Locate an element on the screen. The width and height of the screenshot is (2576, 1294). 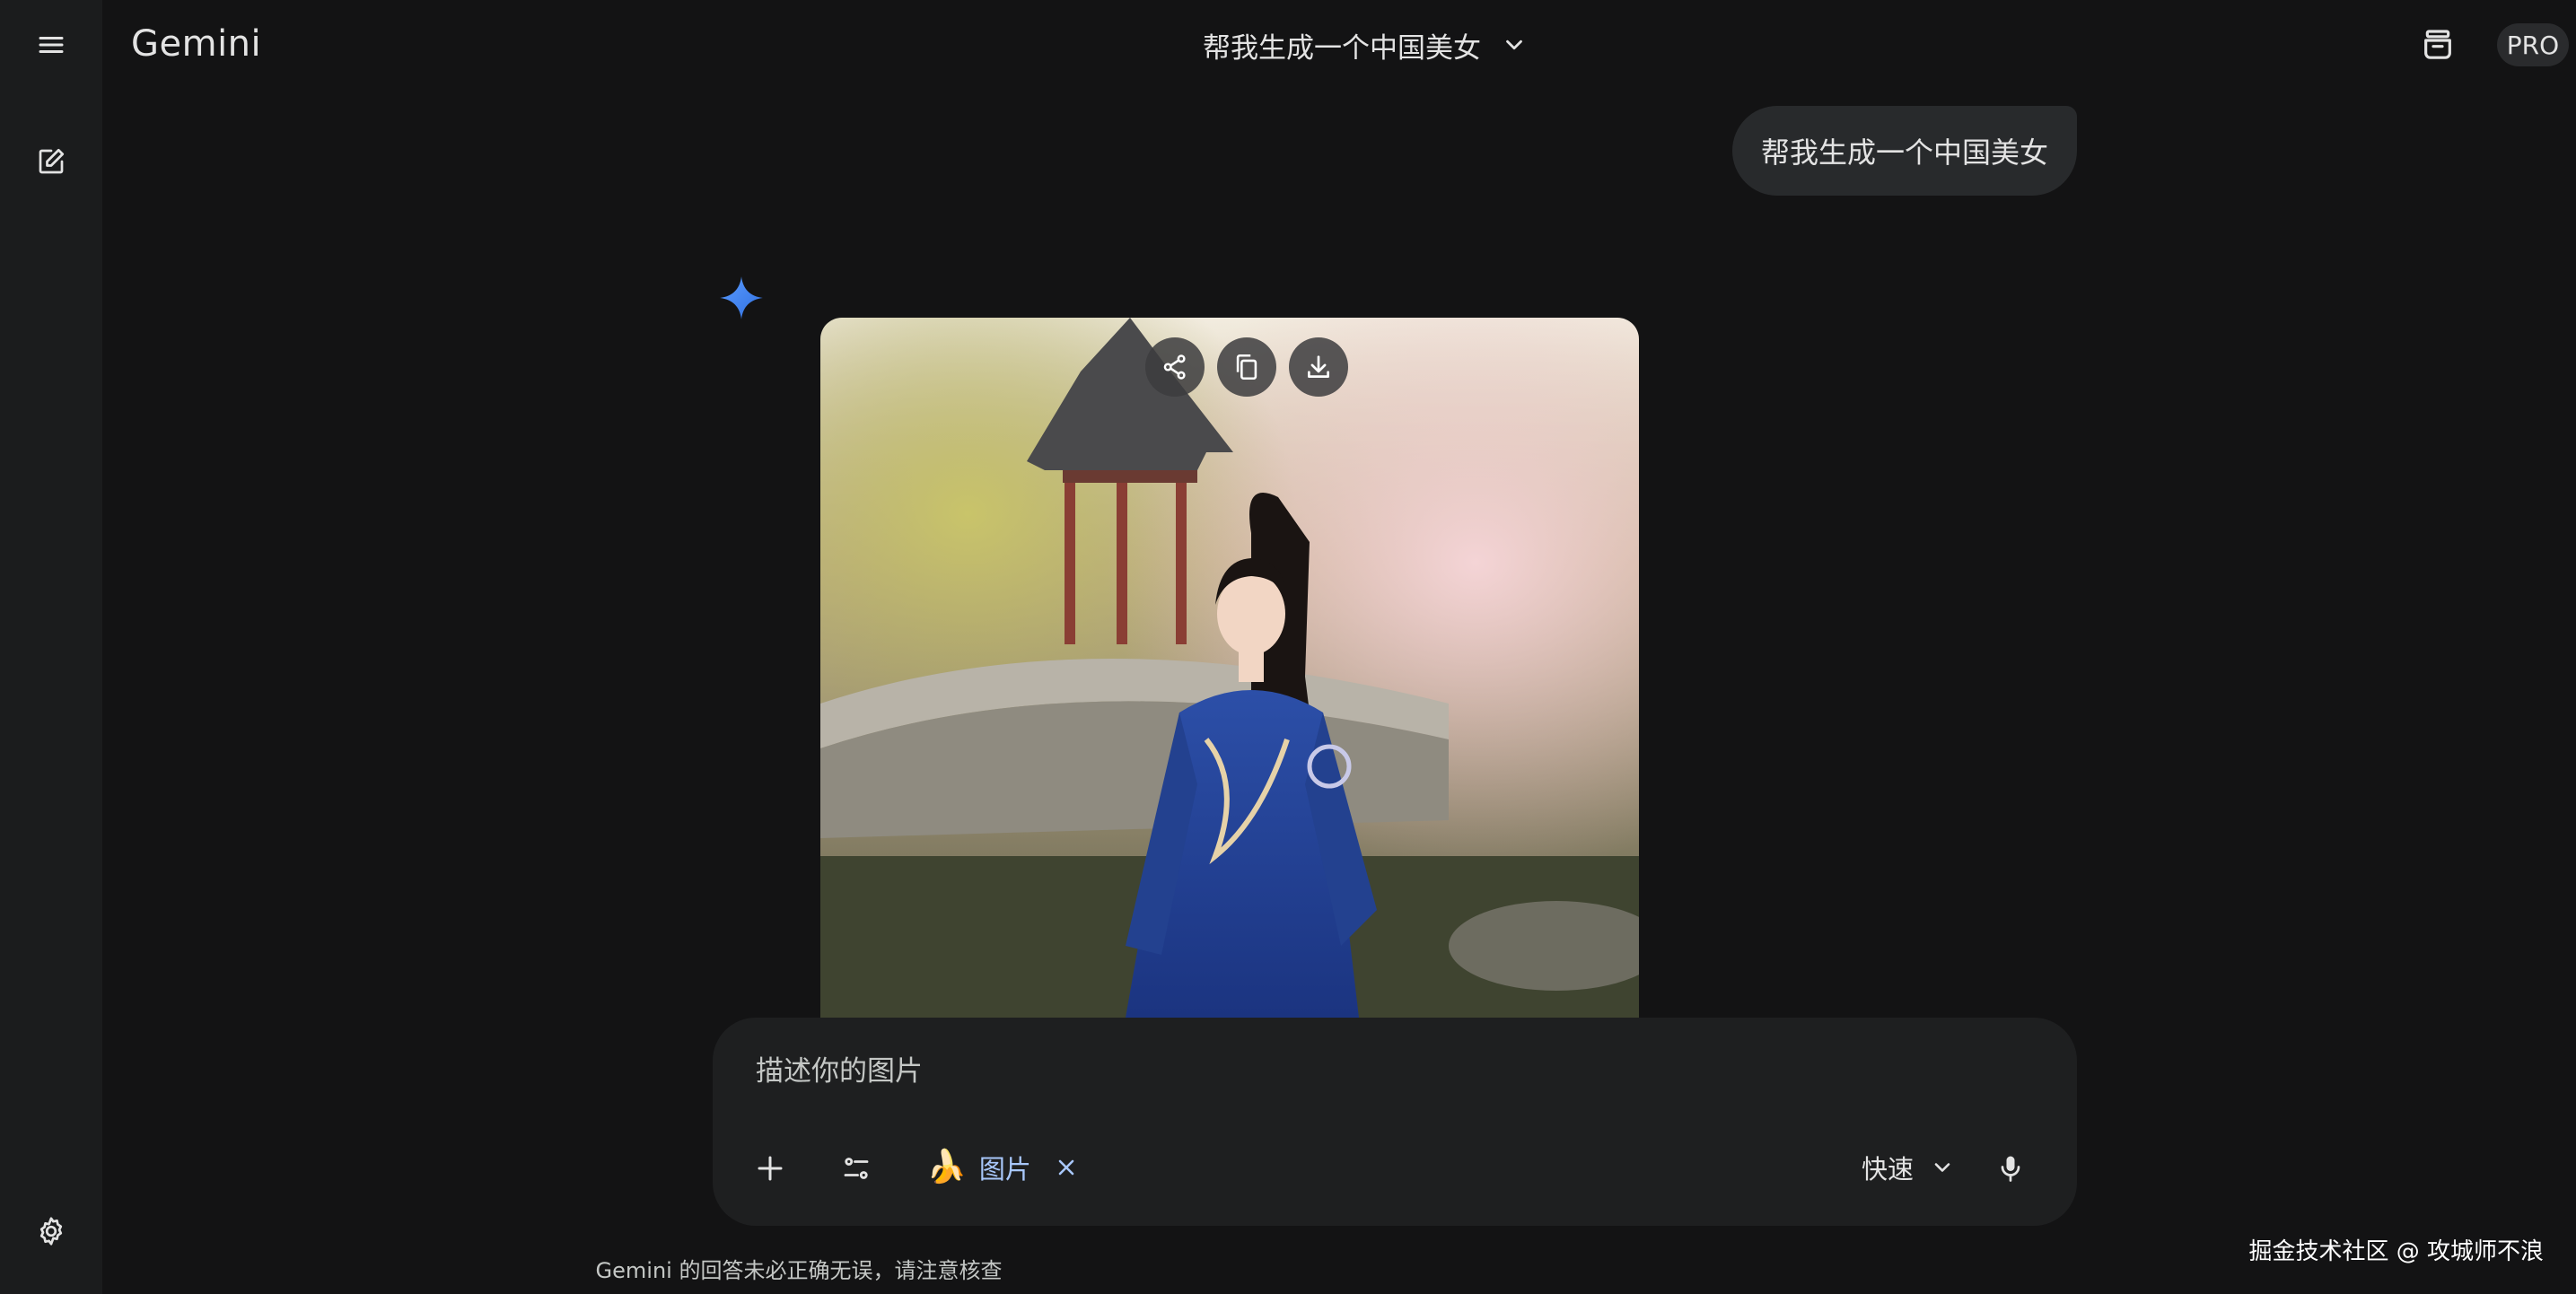
tools-button is located at coordinates (856, 1169).